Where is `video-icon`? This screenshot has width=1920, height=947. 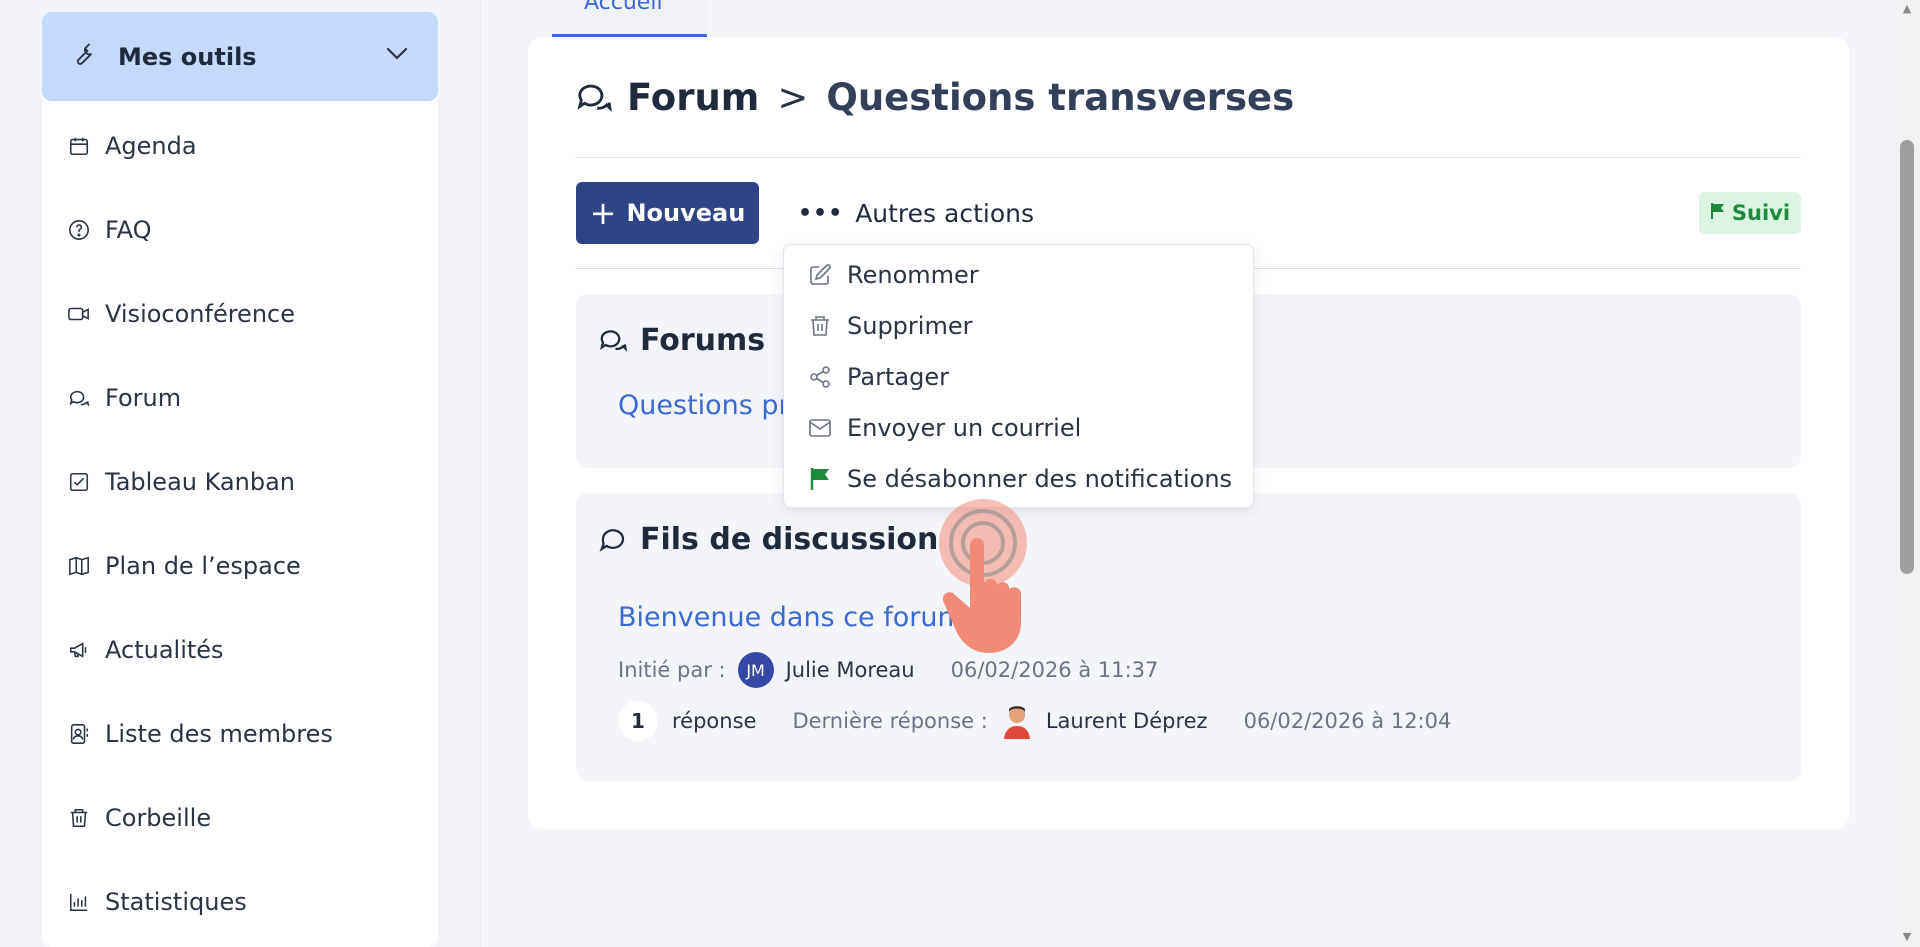
video-icon is located at coordinates (79, 314).